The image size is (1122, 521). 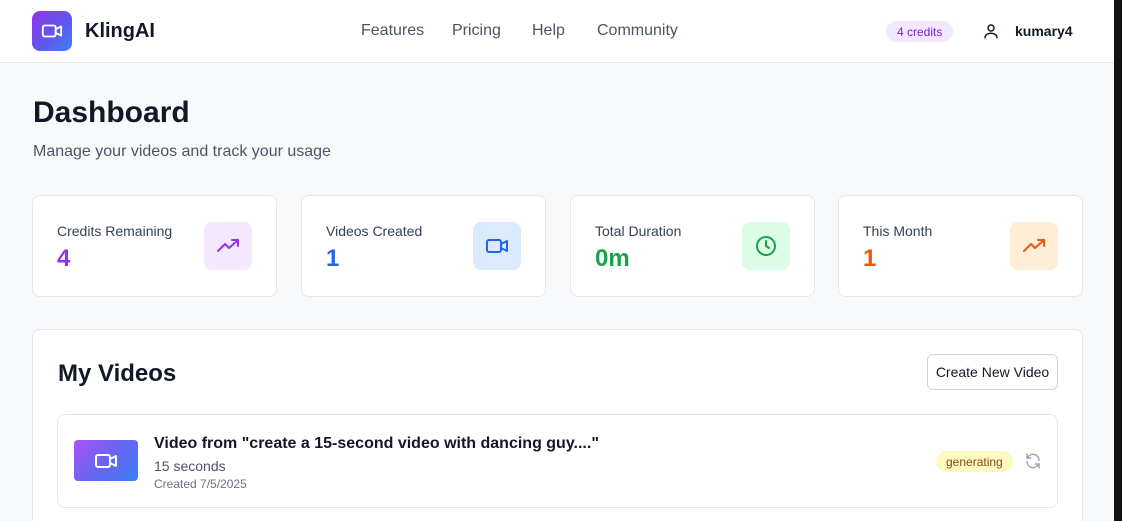 I want to click on stat-label: Total Duration, so click(x=638, y=231).